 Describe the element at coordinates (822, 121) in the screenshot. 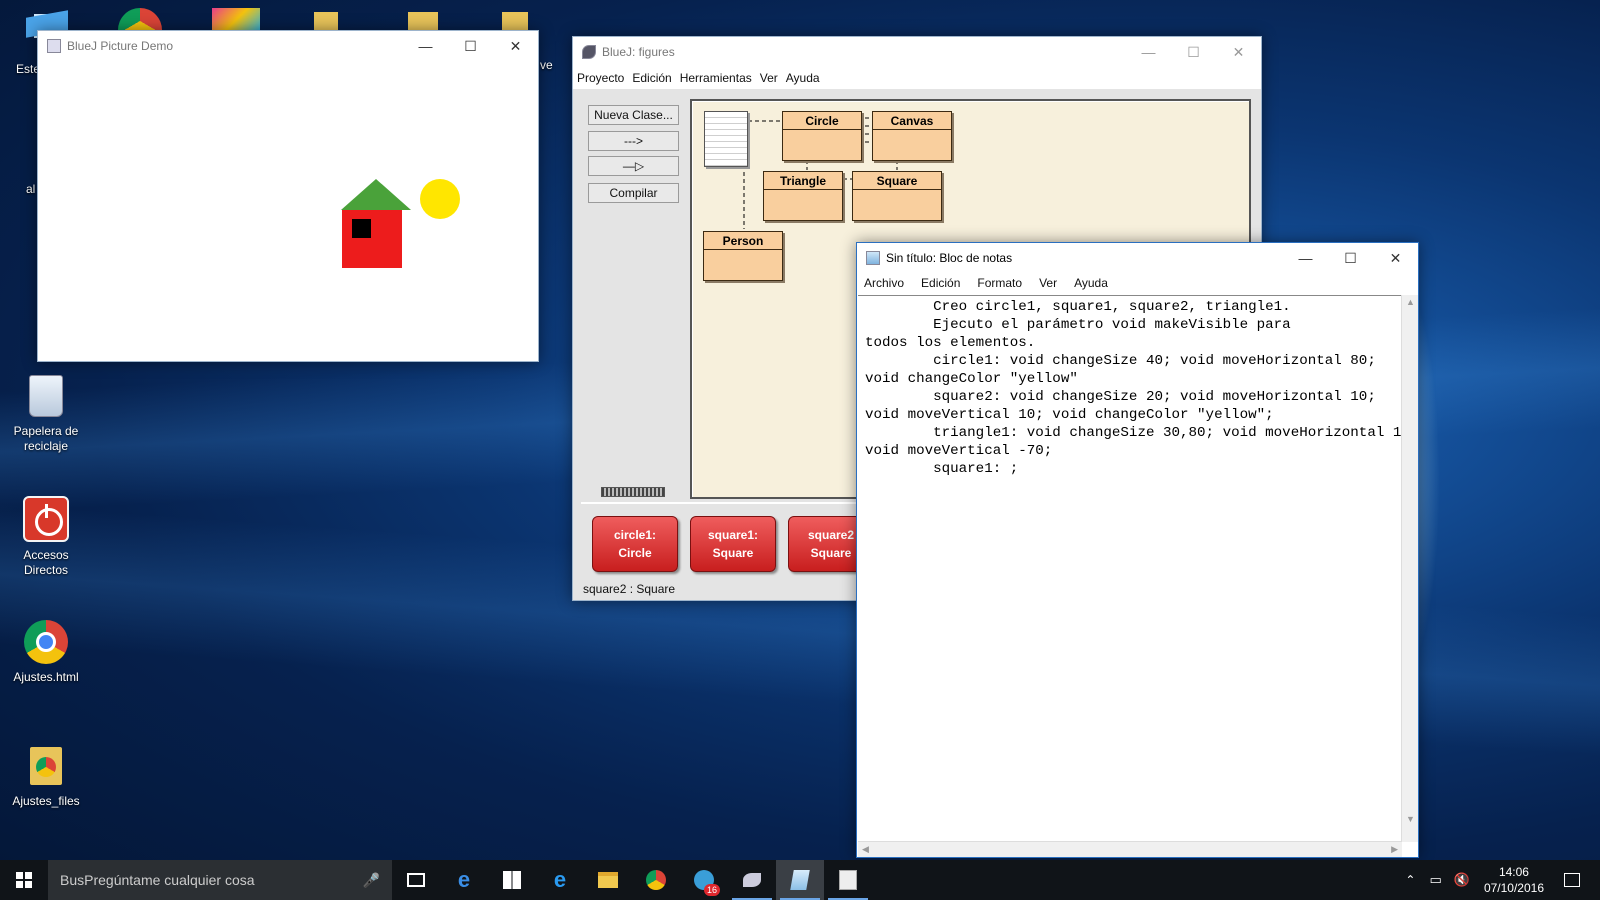

I see `class-name: Circle` at that location.